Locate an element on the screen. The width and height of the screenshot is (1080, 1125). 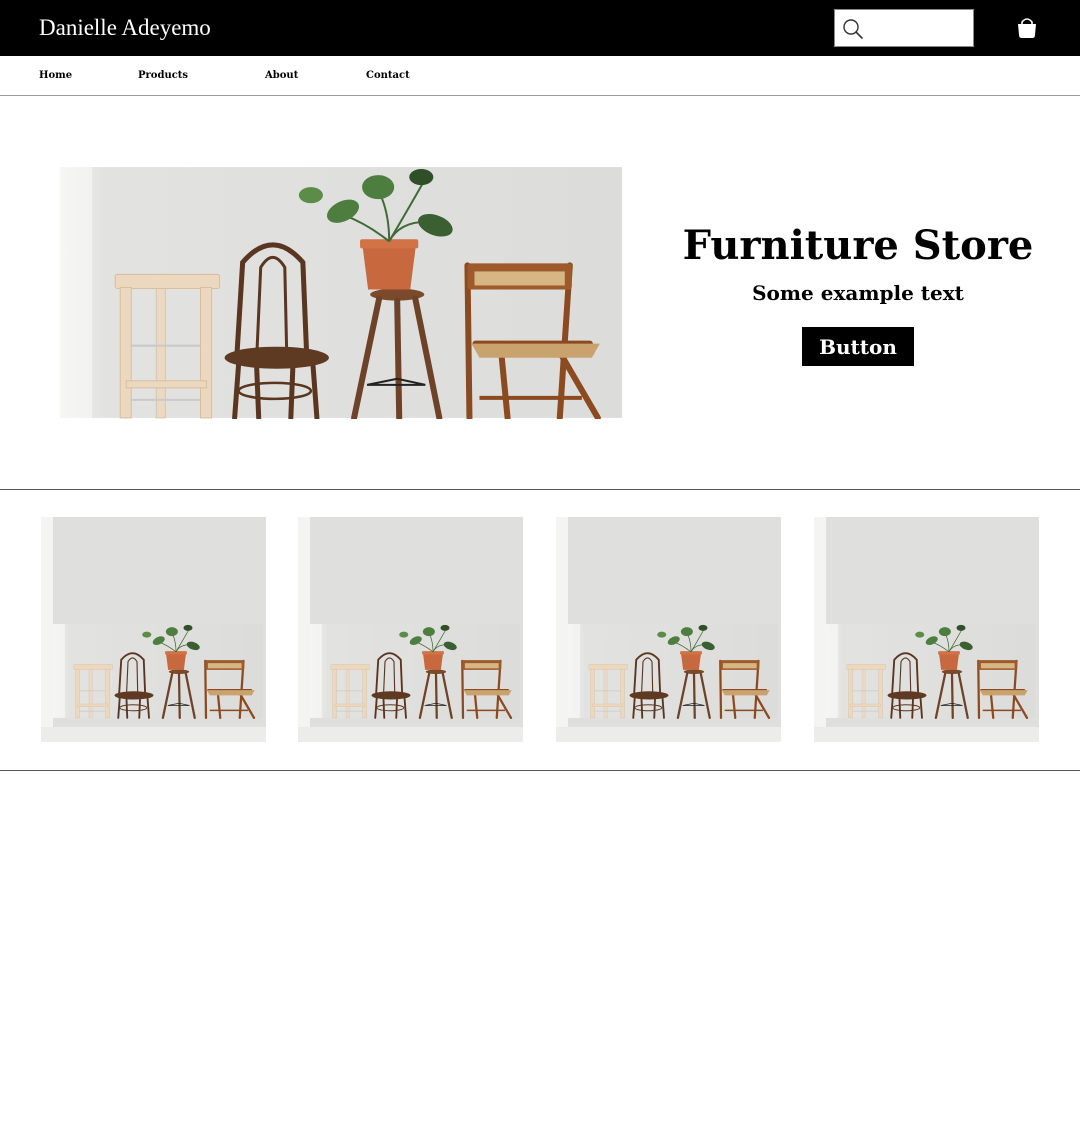
hero-title: Furniture Store is located at coordinates (858, 245).